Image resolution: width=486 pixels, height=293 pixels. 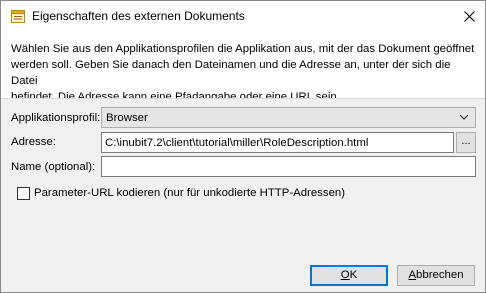 I want to click on button-bar: OK Abbrechen, so click(x=243, y=274).